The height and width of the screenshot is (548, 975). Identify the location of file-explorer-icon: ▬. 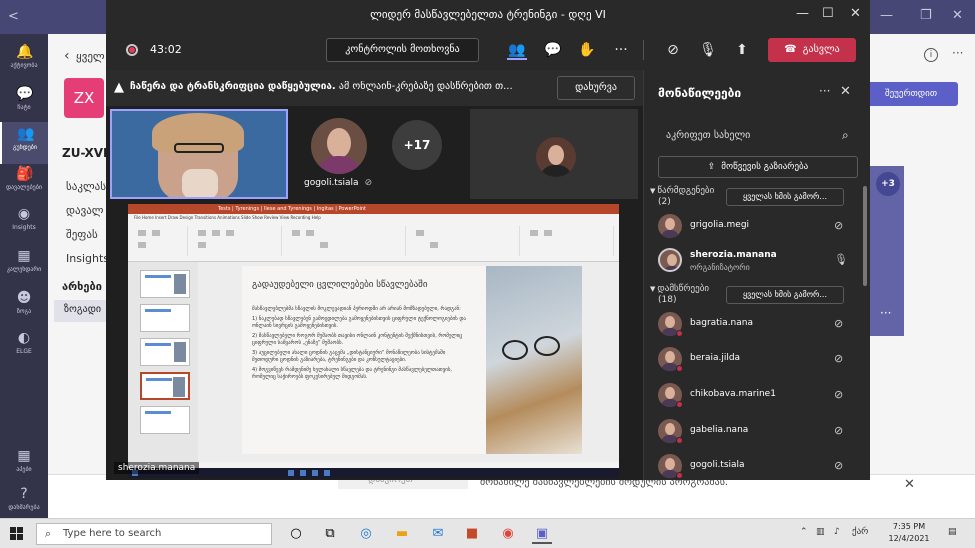
(402, 534).